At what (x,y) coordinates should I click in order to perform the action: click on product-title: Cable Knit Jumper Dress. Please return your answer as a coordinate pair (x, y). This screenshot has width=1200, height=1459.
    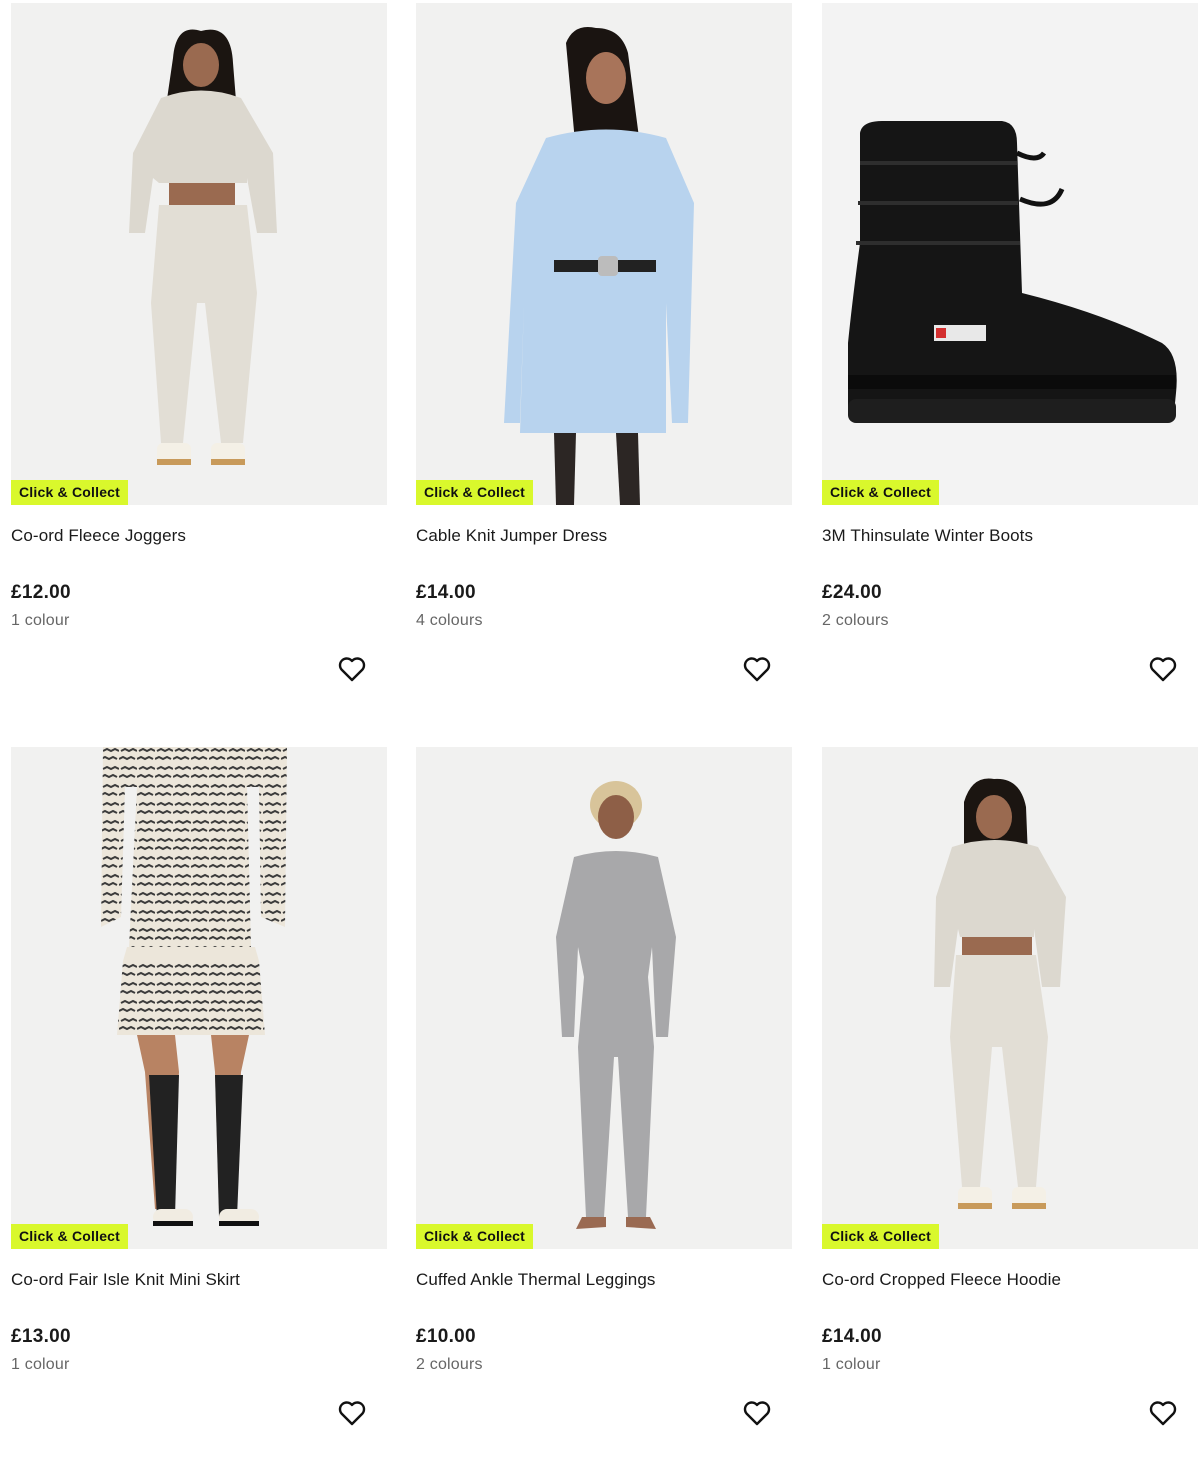
    Looking at the image, I should click on (511, 536).